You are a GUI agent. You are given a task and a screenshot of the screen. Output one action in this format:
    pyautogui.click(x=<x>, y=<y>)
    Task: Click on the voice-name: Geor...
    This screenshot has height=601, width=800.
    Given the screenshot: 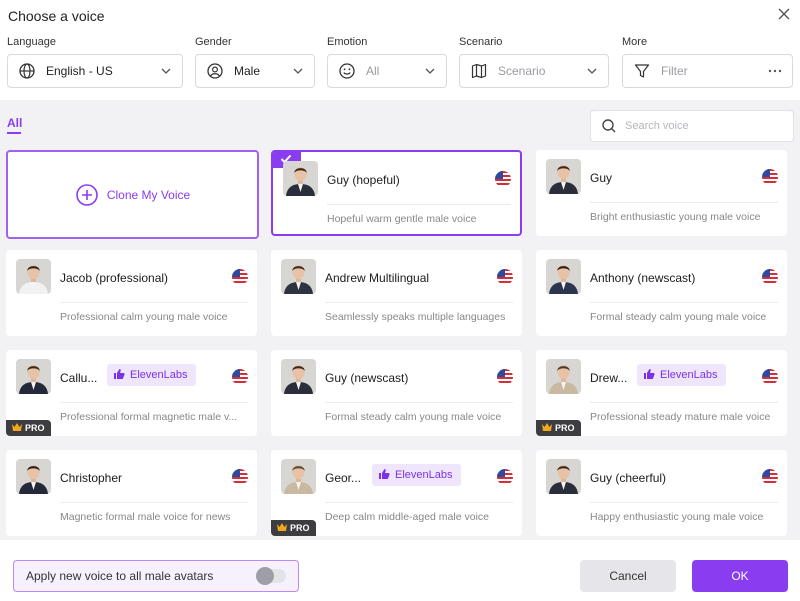 What is the action you would take?
    pyautogui.click(x=343, y=478)
    